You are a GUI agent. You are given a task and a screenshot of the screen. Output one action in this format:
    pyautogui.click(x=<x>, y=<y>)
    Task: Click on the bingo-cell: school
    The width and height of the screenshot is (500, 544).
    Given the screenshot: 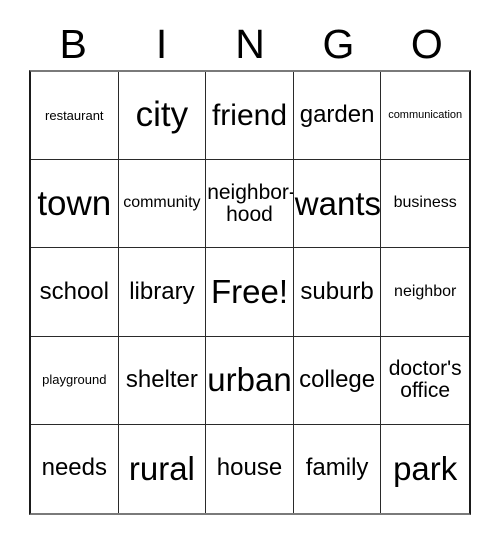 What is the action you would take?
    pyautogui.click(x=75, y=292)
    